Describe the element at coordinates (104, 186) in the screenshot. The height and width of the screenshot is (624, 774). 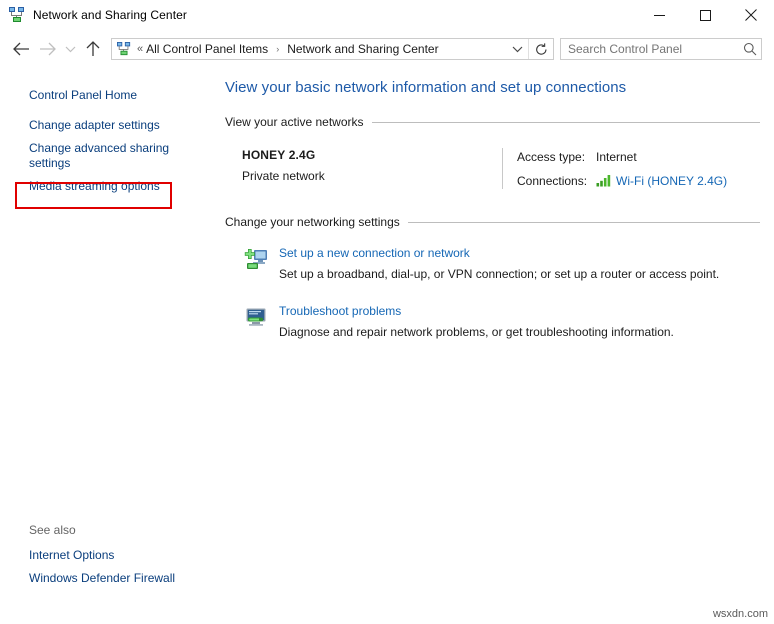
I see `sidebar-item-media-streaming-options: Media streaming options` at that location.